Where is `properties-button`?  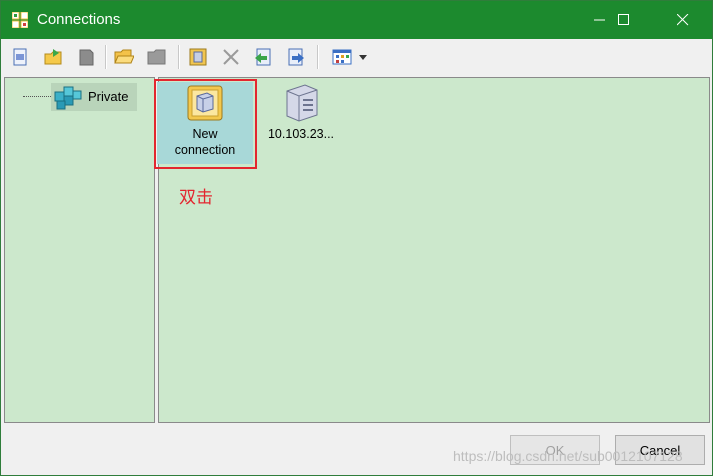
properties-button is located at coordinates (198, 57).